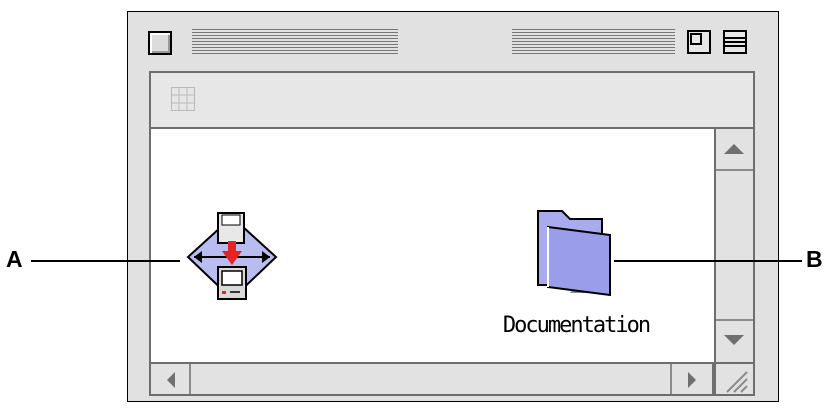 The width and height of the screenshot is (827, 409). What do you see at coordinates (576, 326) in the screenshot?
I see `folder-label: Documentation` at bounding box center [576, 326].